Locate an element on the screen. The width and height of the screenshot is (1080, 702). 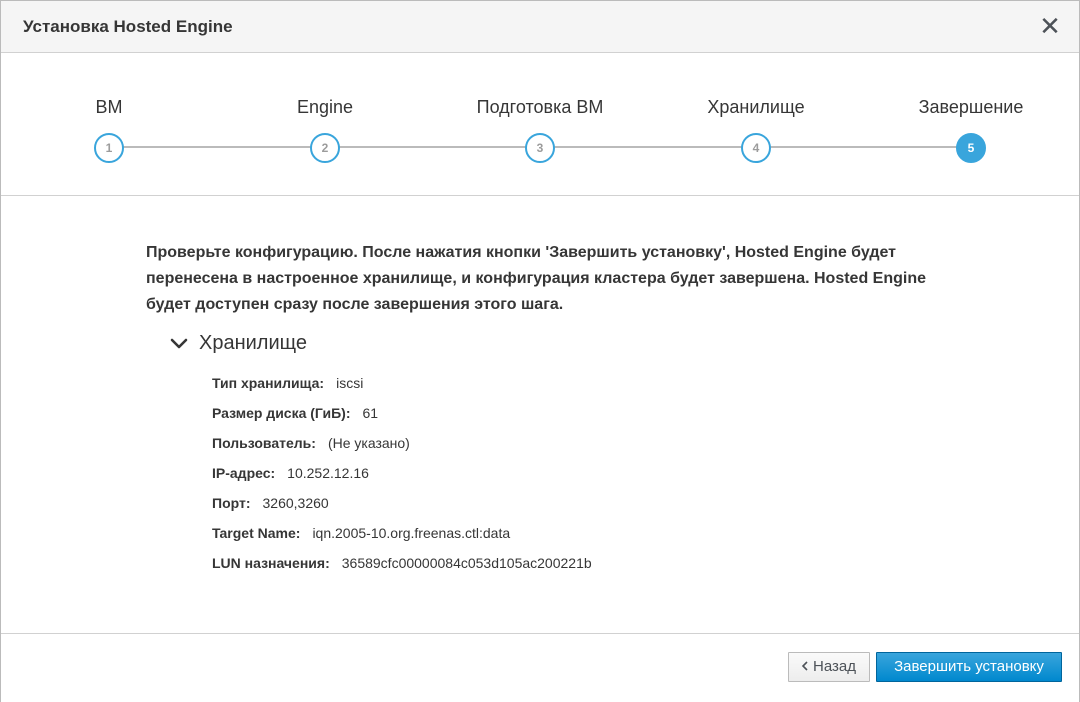
dialog-footer: Назад Завершить установку is located at coordinates (540, 667).